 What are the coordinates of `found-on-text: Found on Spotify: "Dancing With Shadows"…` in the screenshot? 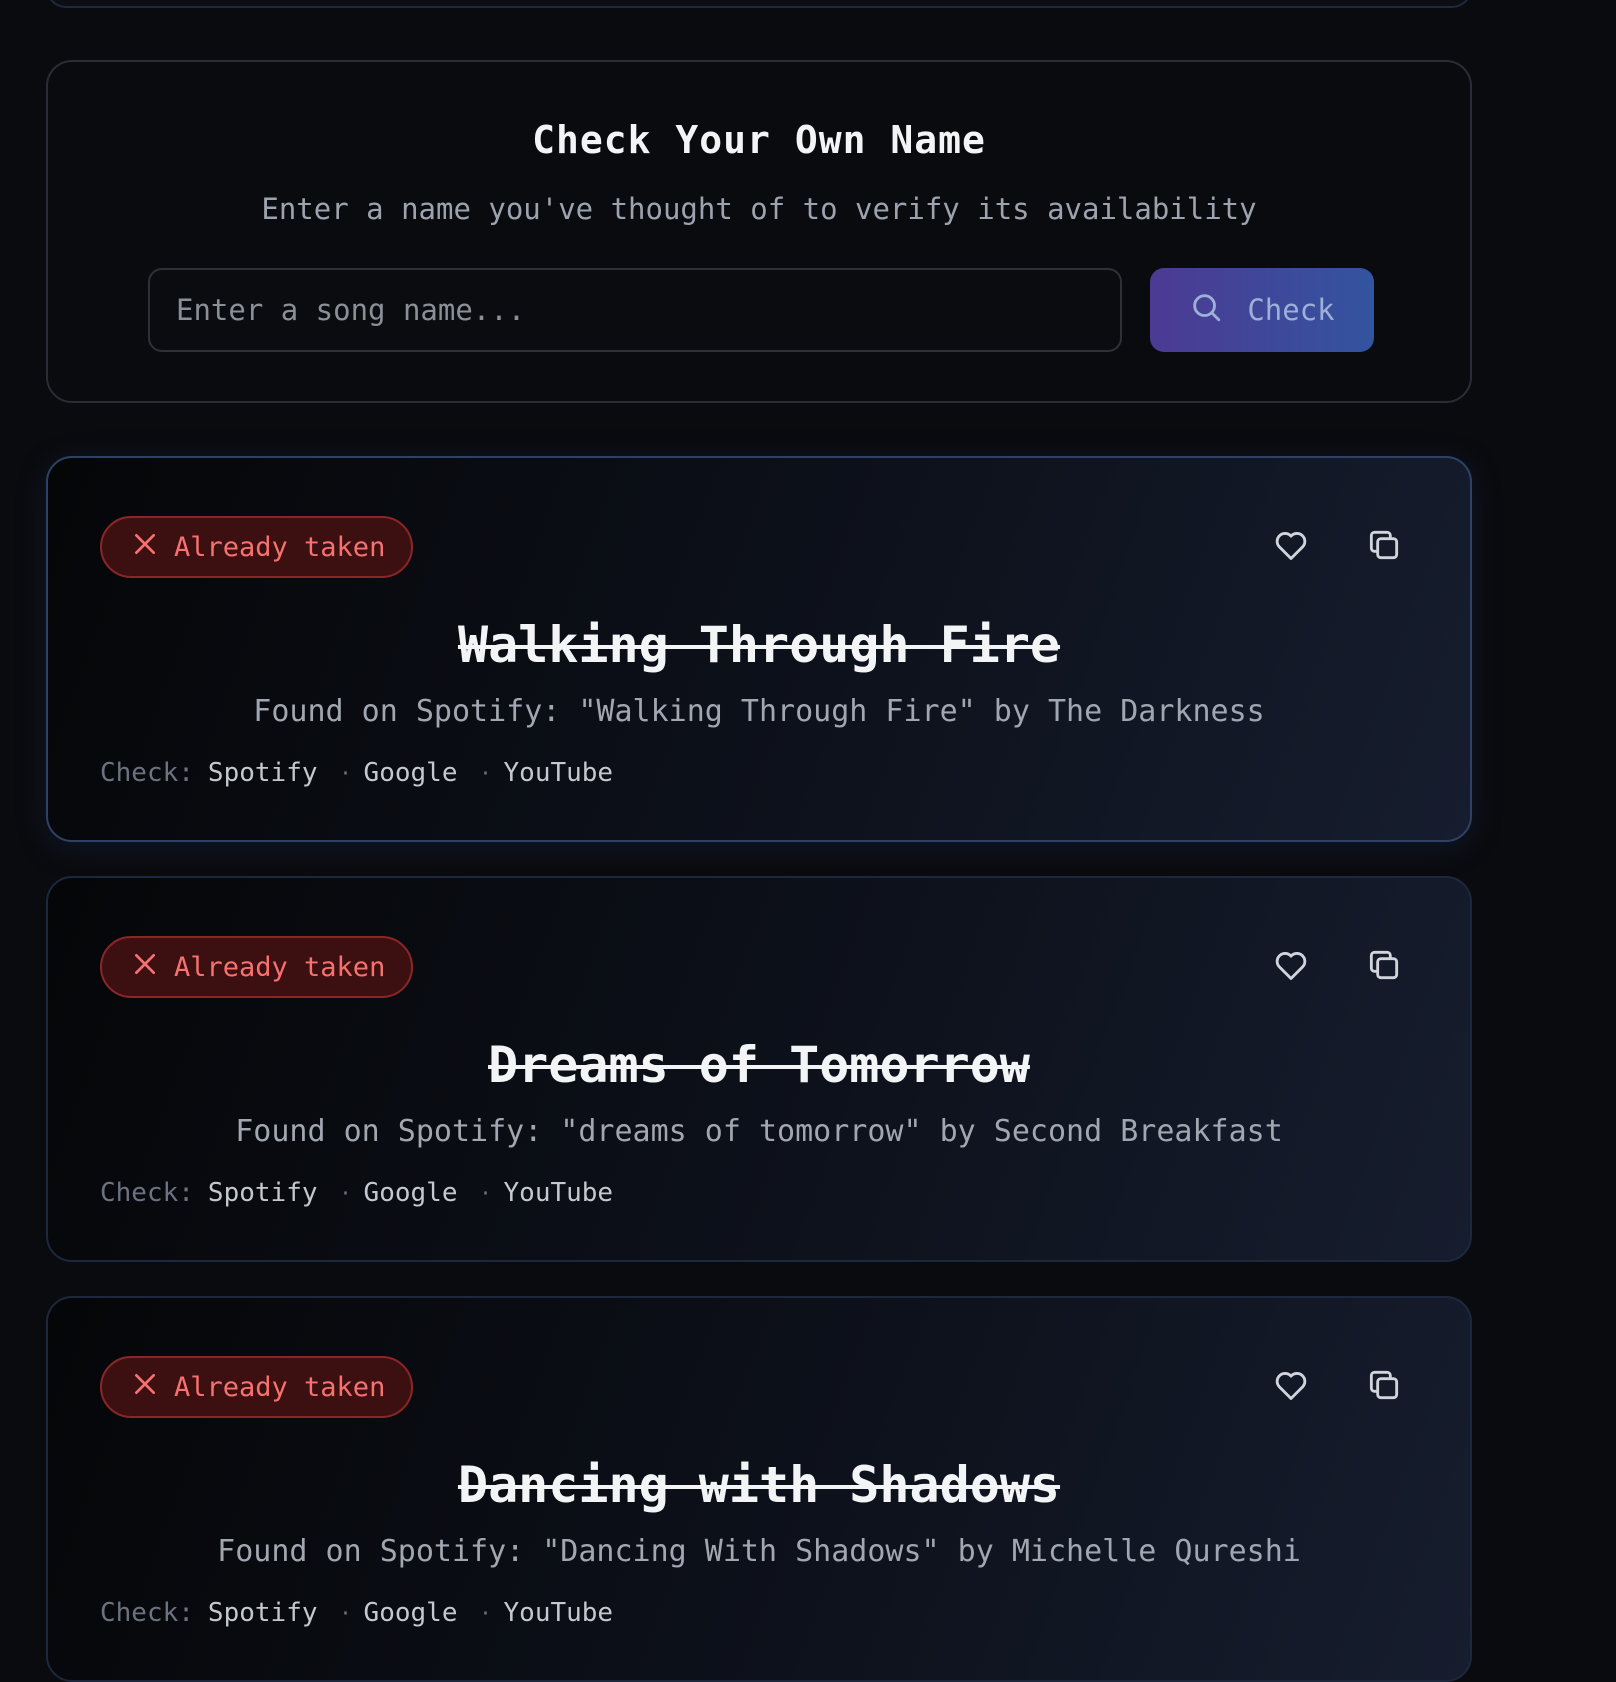 It's located at (759, 1551).